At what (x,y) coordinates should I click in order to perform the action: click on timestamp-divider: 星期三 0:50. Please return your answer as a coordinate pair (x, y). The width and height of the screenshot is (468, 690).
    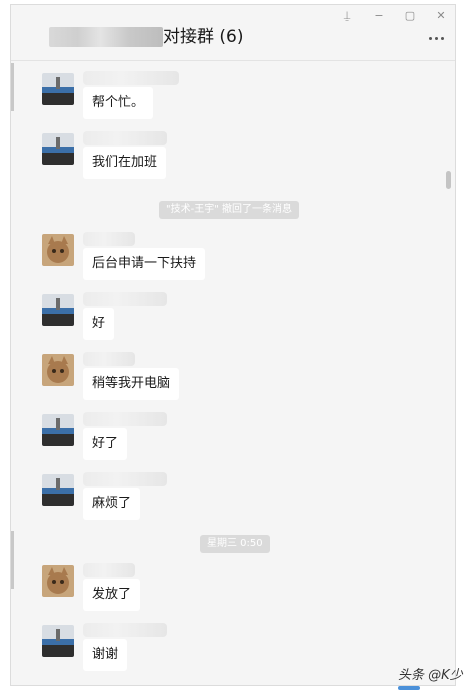
    Looking at the image, I should click on (235, 544).